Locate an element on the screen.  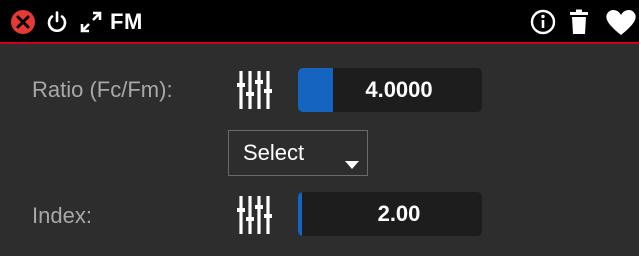
close-icon is located at coordinates (23, 22).